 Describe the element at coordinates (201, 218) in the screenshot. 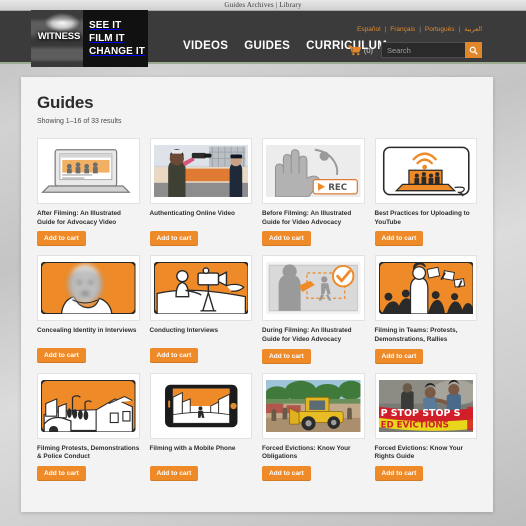

I see `product-title: Authenticating Online Video` at that location.